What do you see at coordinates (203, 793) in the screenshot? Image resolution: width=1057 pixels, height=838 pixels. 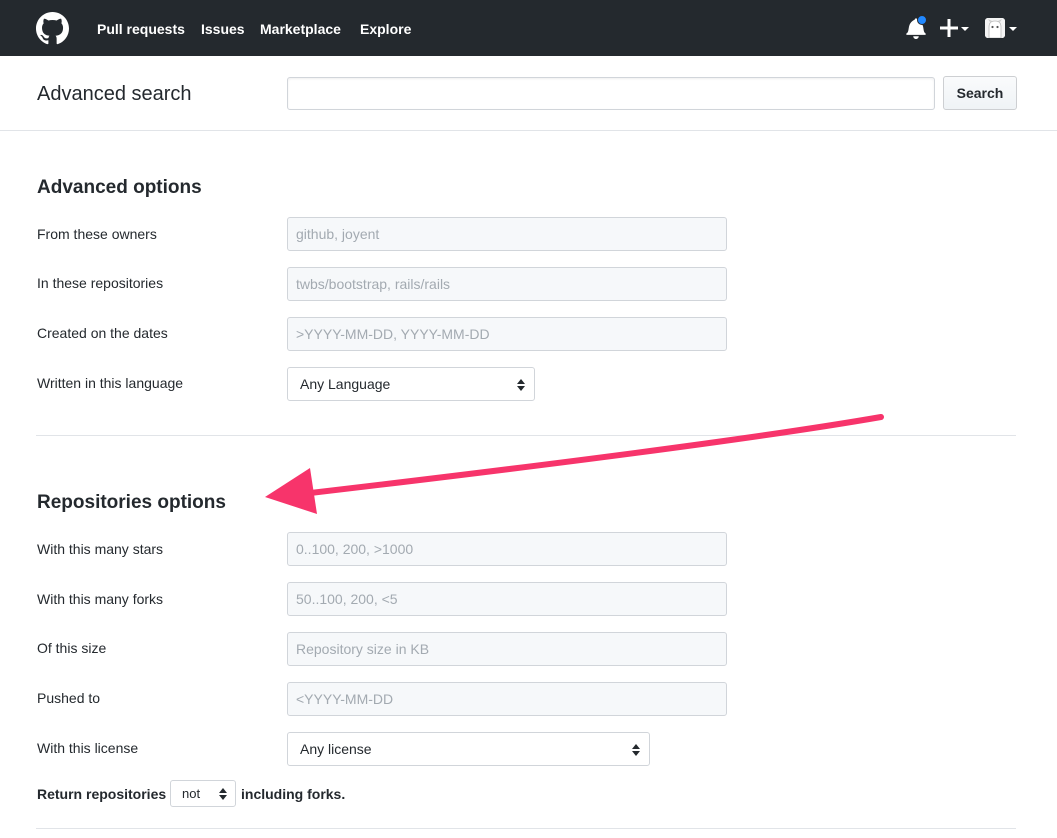 I see `forks-filter-select: not` at bounding box center [203, 793].